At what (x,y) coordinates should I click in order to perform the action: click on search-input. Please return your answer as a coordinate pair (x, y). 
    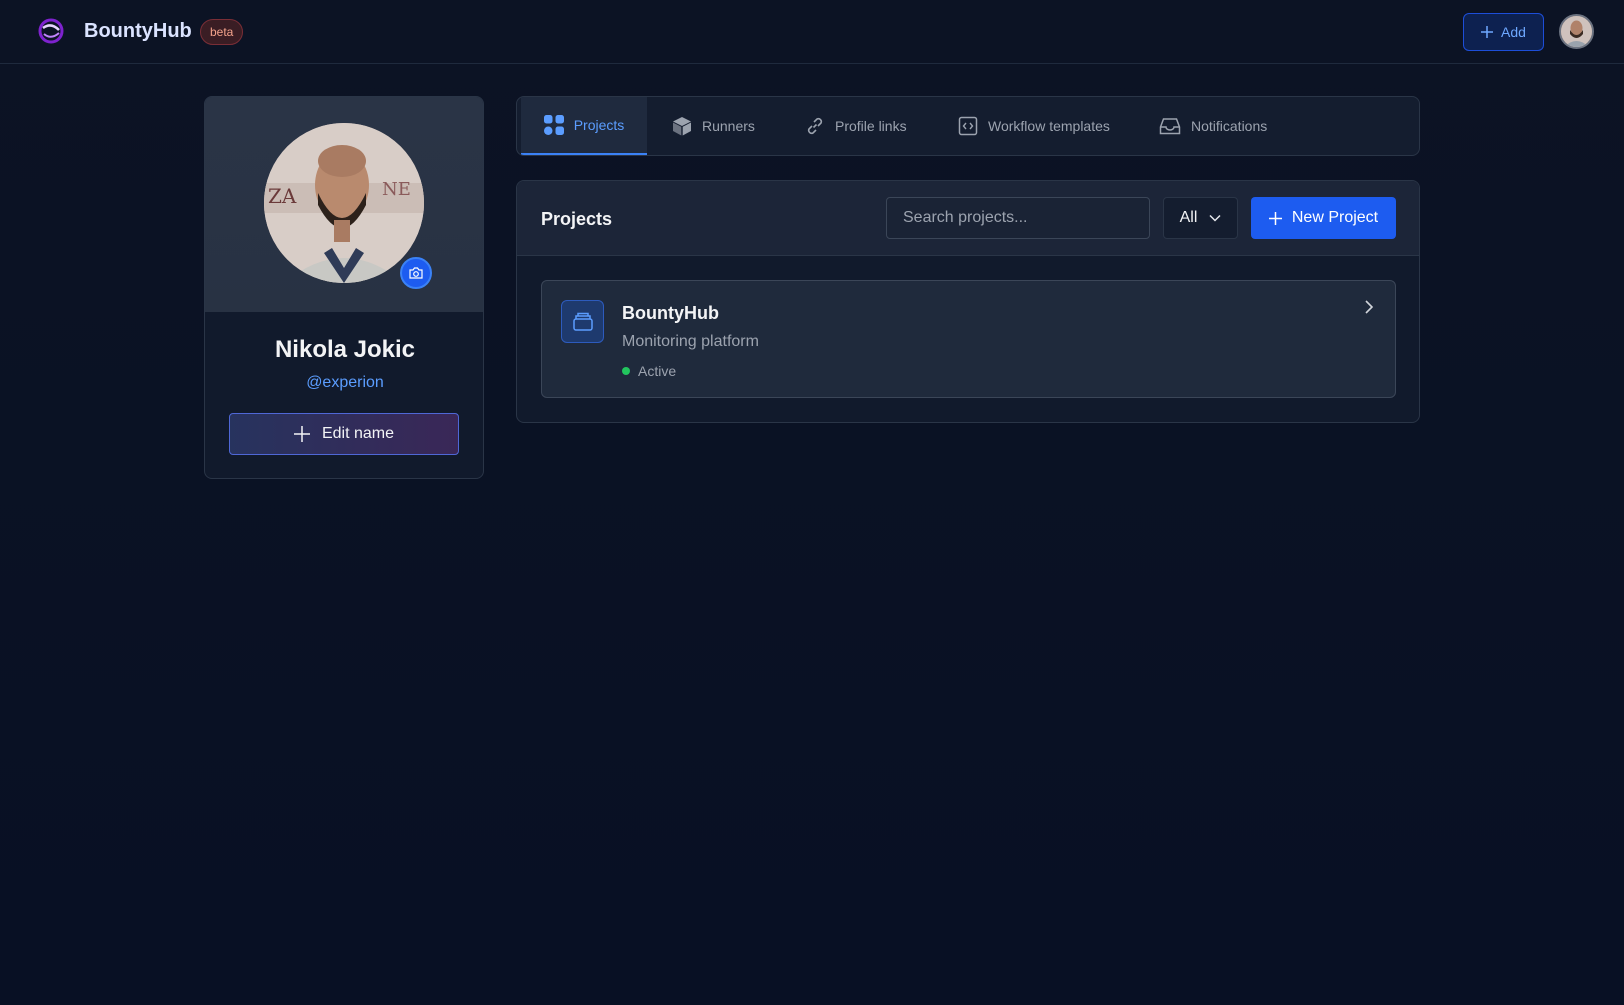
    Looking at the image, I should click on (1018, 218).